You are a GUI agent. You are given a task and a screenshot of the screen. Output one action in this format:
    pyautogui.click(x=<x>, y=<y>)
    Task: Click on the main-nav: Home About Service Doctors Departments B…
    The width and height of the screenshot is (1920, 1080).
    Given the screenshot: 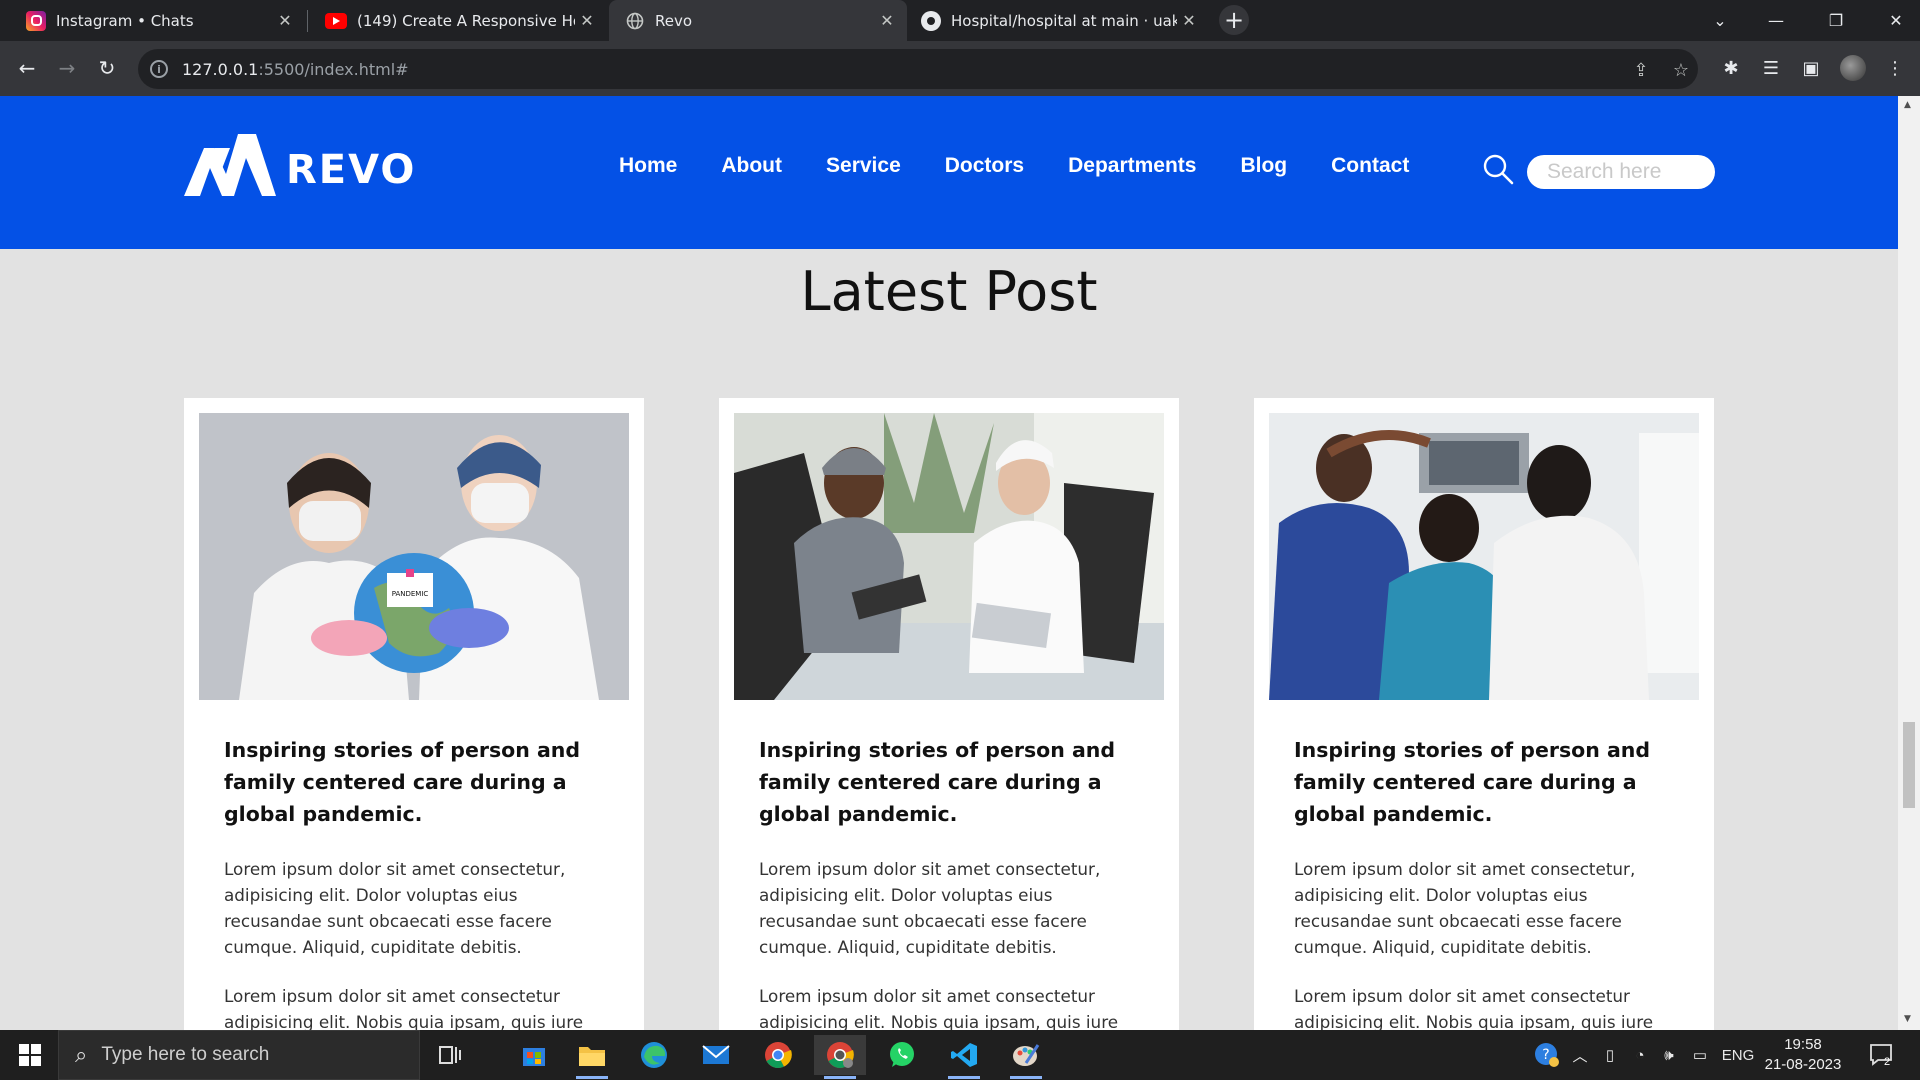 What is the action you would take?
    pyautogui.click(x=1036, y=166)
    